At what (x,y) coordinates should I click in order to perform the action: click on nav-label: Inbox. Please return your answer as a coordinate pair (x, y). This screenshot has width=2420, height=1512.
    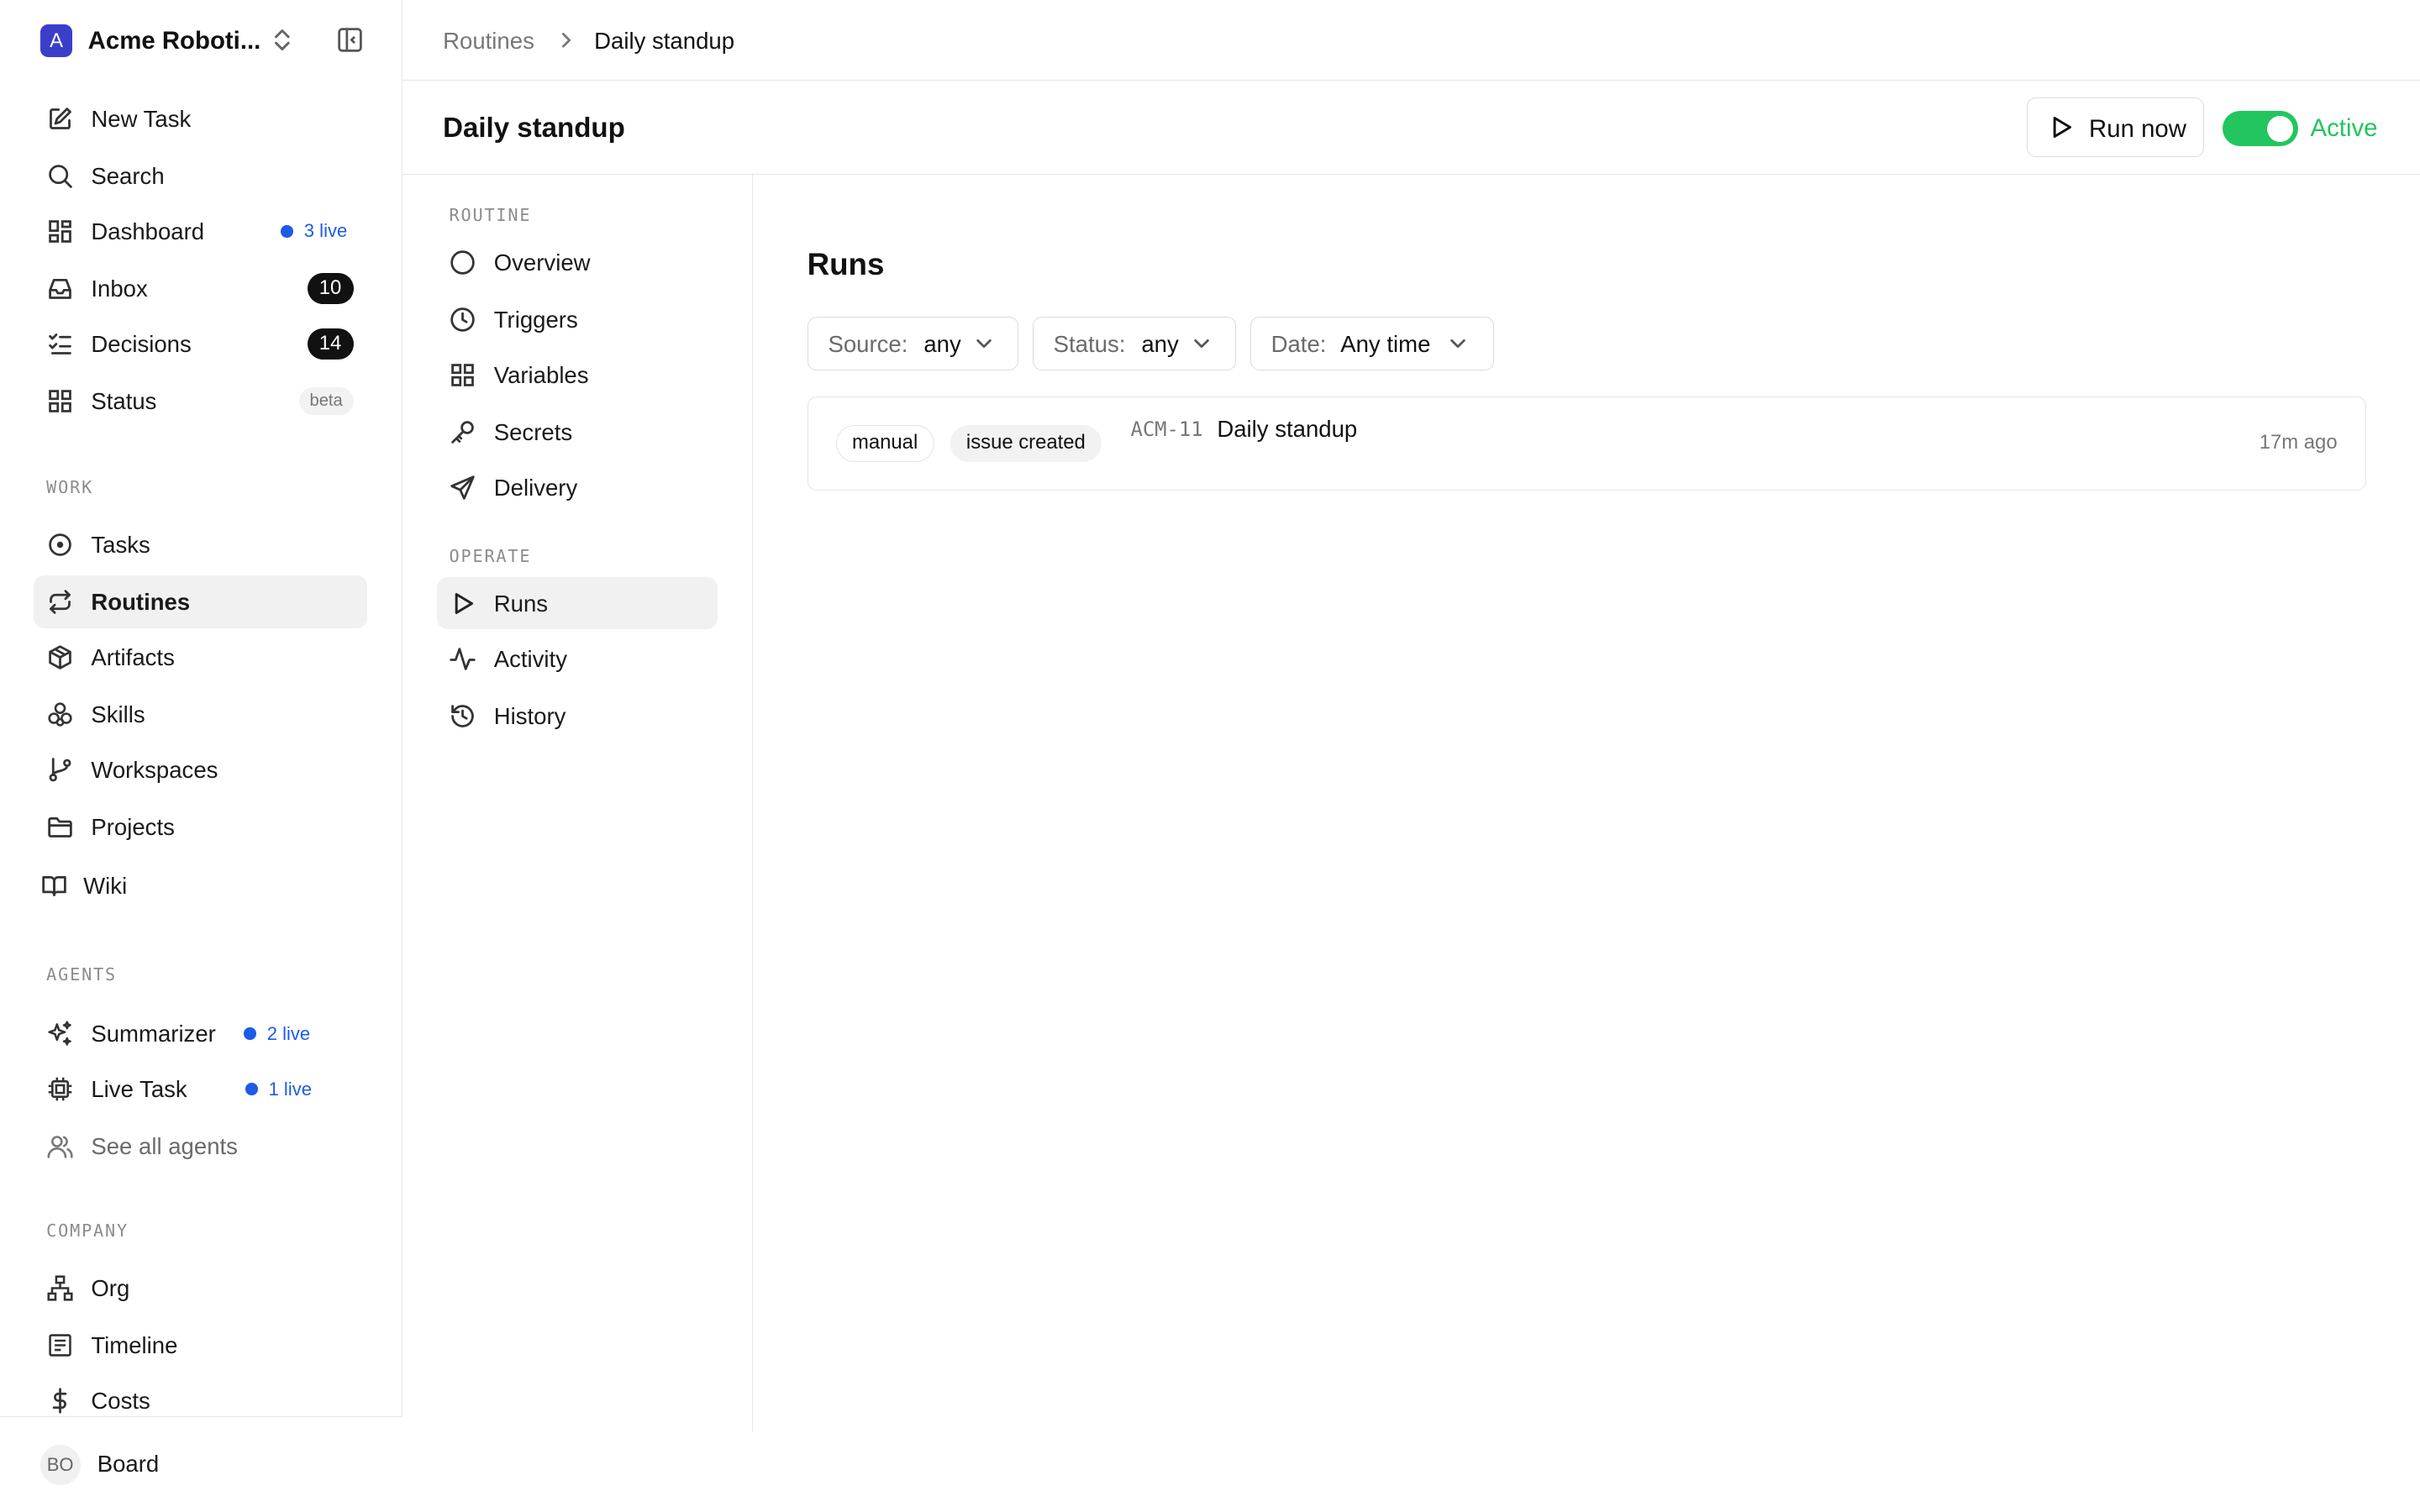
    Looking at the image, I should click on (120, 288).